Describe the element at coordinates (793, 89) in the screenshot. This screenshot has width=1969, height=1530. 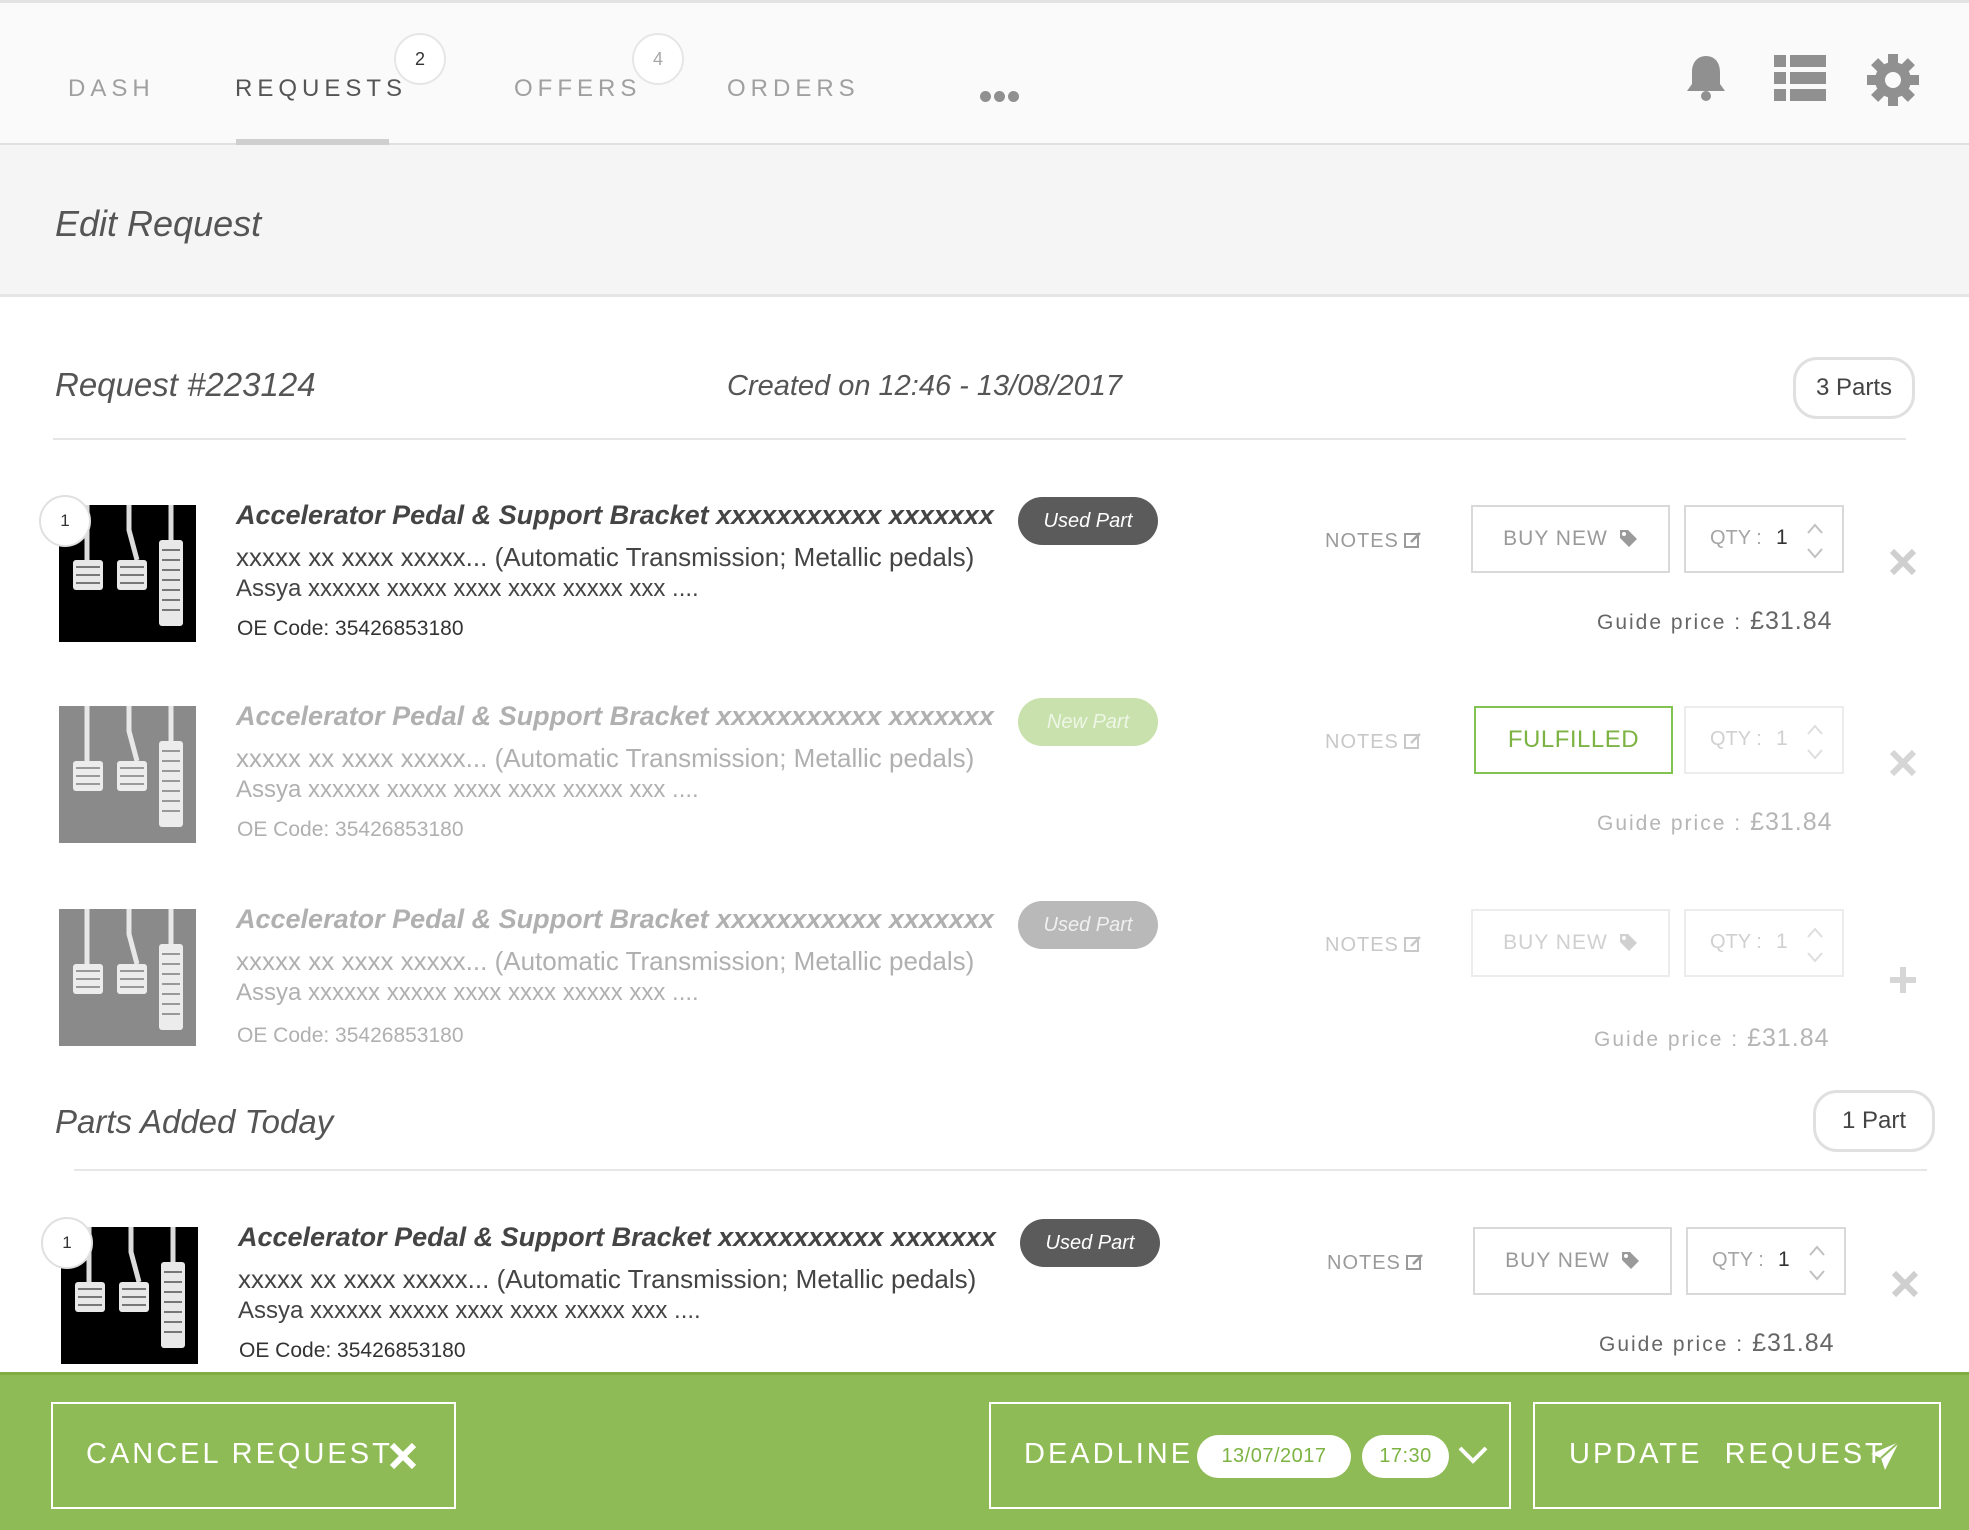
I see `tab-orders: ORDERS` at that location.